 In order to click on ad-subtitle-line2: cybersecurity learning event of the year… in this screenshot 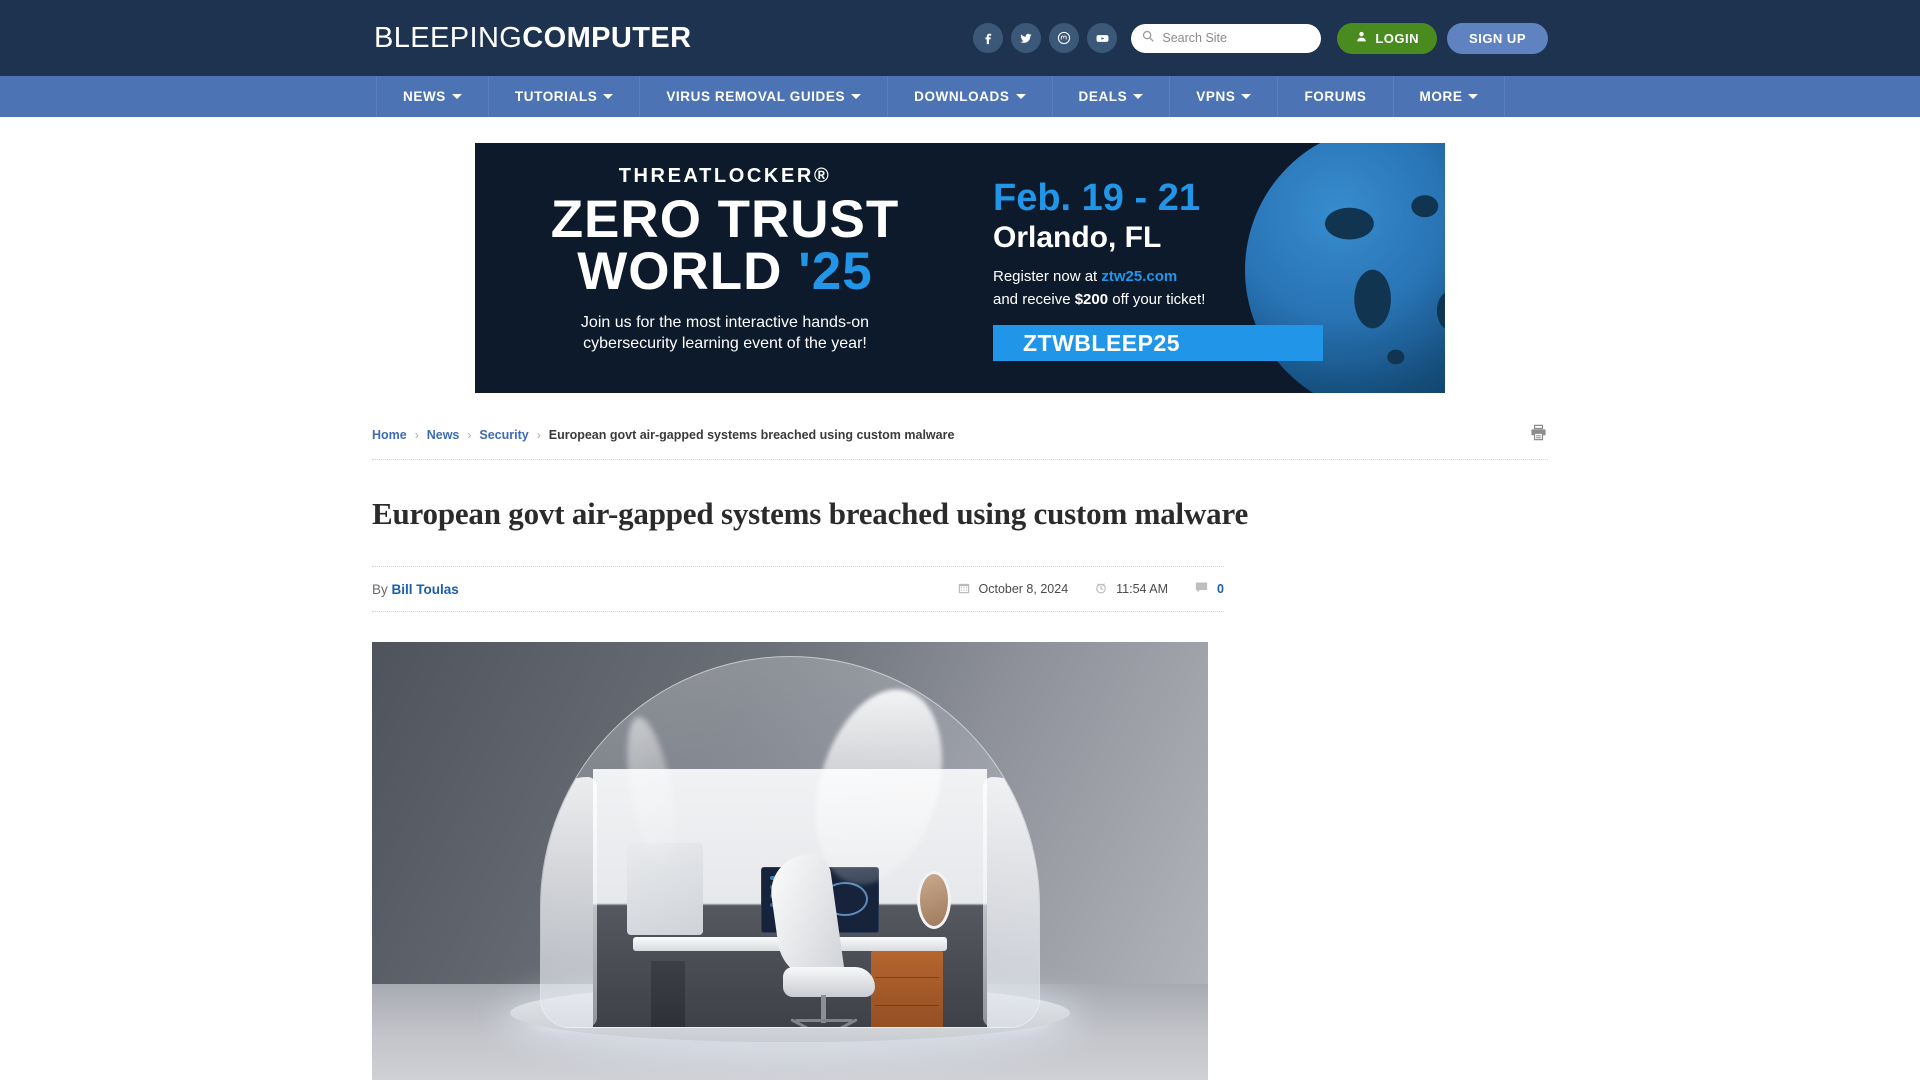, I will do `click(725, 344)`.